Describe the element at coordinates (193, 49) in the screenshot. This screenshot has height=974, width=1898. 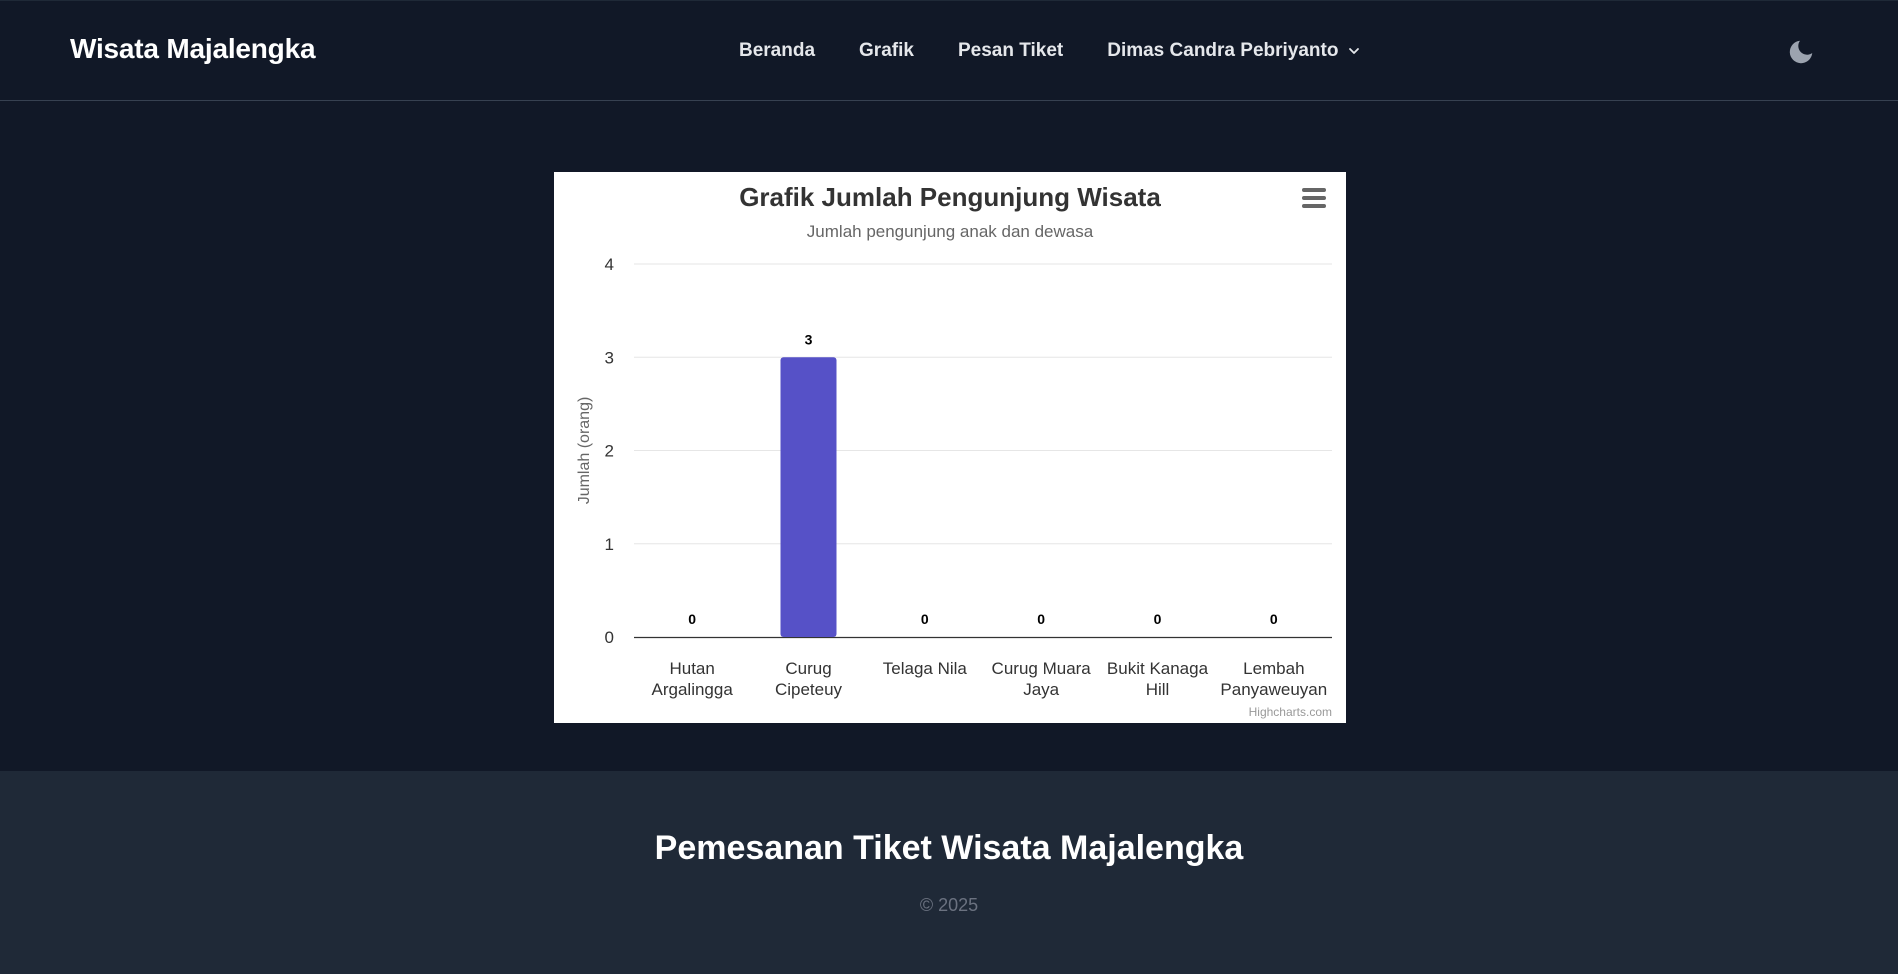
I see `brand-logo-link: Wisata Majalengka` at that location.